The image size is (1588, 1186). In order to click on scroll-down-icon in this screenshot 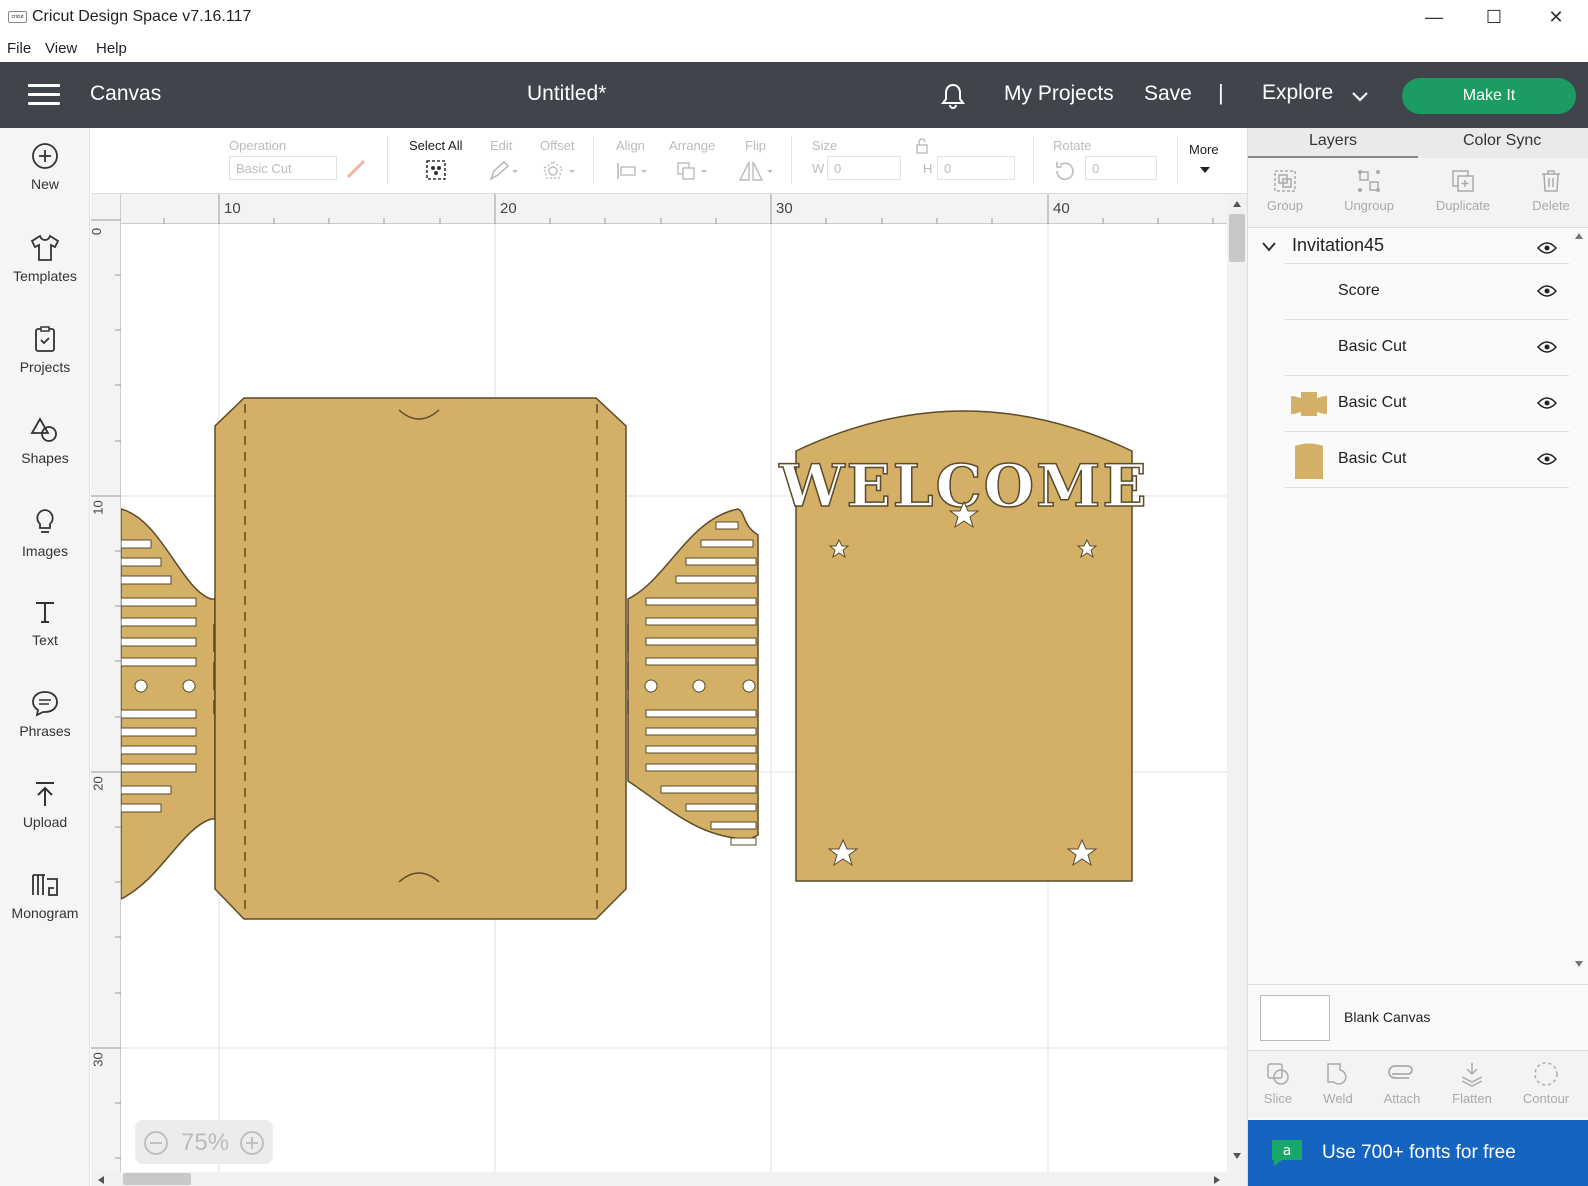, I will do `click(1237, 1156)`.